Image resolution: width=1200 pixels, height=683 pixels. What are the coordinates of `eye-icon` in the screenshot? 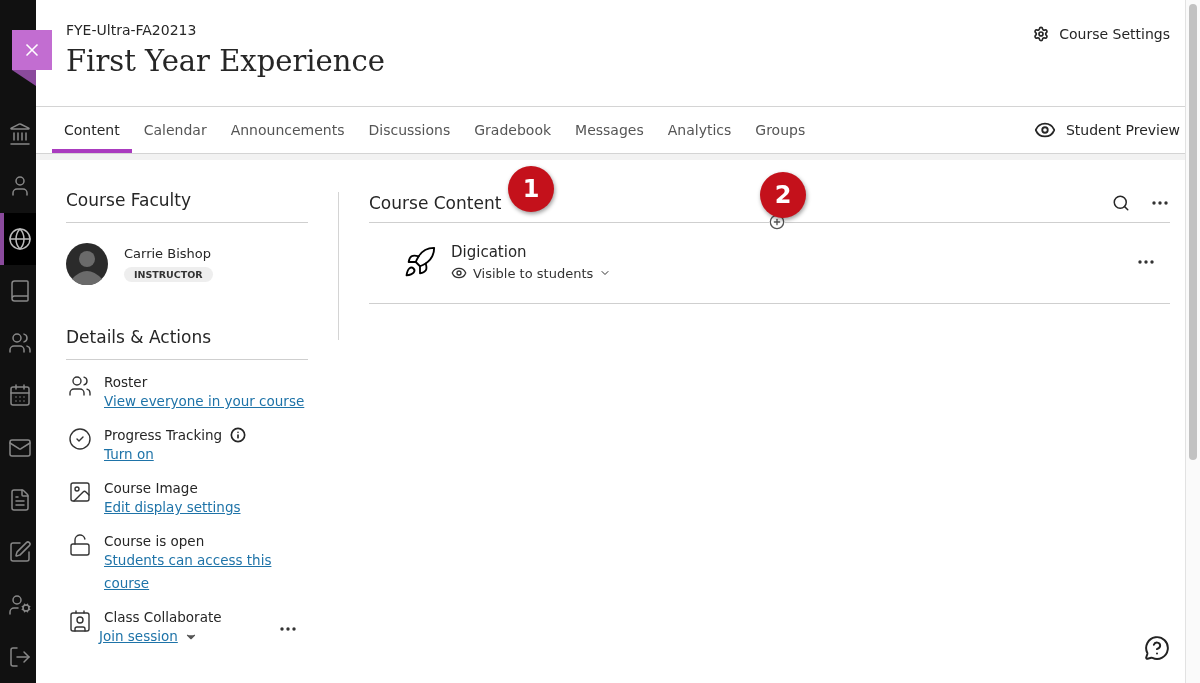 It's located at (459, 273).